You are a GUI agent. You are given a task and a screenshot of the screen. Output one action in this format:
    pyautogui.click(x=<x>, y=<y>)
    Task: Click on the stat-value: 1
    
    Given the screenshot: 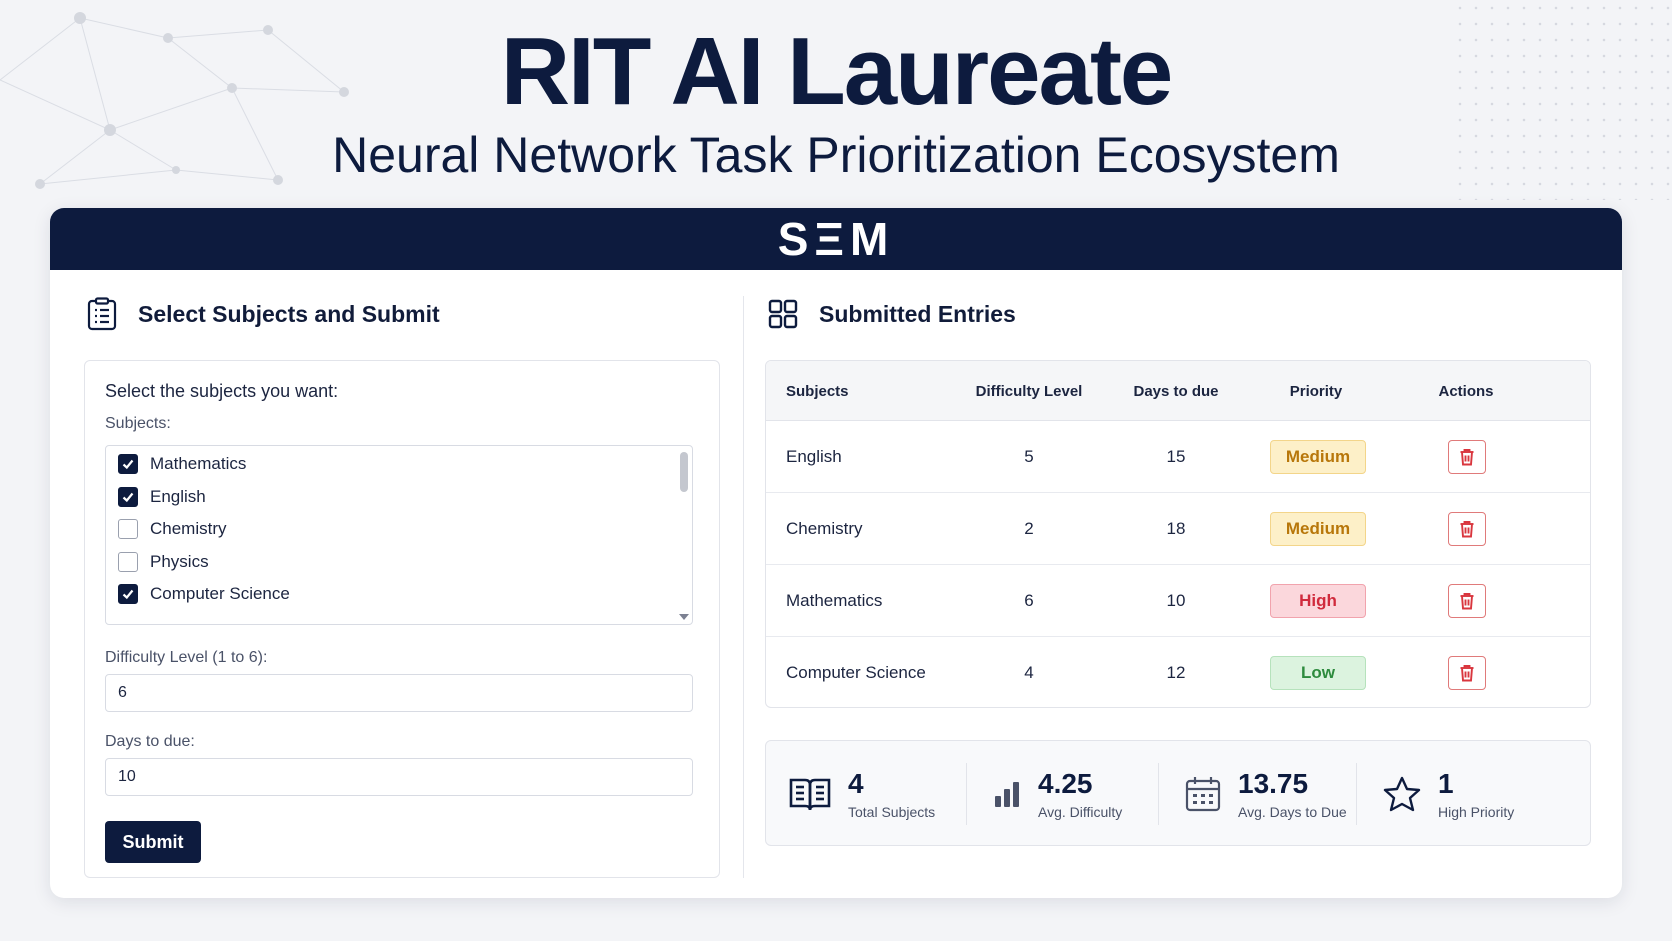 What is the action you would take?
    pyautogui.click(x=1446, y=783)
    